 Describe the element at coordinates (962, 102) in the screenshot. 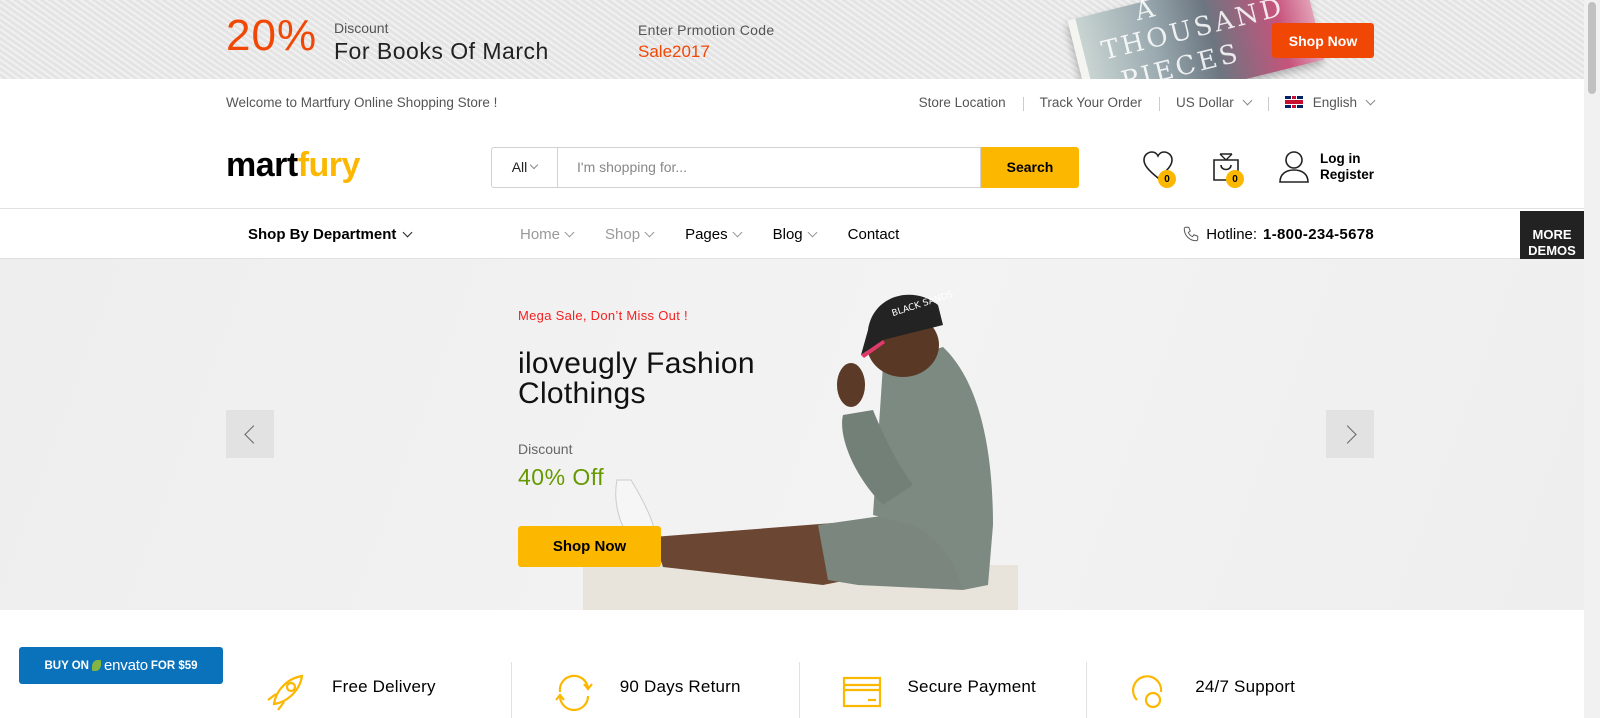

I see `store-location-link: Store Location` at that location.